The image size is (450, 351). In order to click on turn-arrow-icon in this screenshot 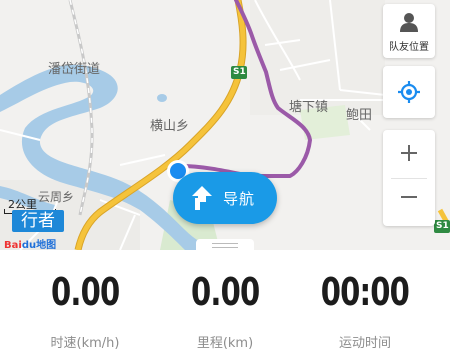, I will do `click(202, 198)`.